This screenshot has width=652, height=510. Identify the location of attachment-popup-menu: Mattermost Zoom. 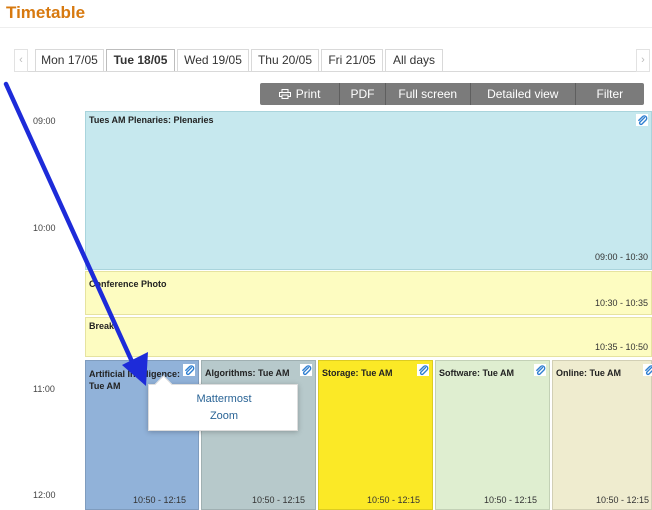
(223, 403).